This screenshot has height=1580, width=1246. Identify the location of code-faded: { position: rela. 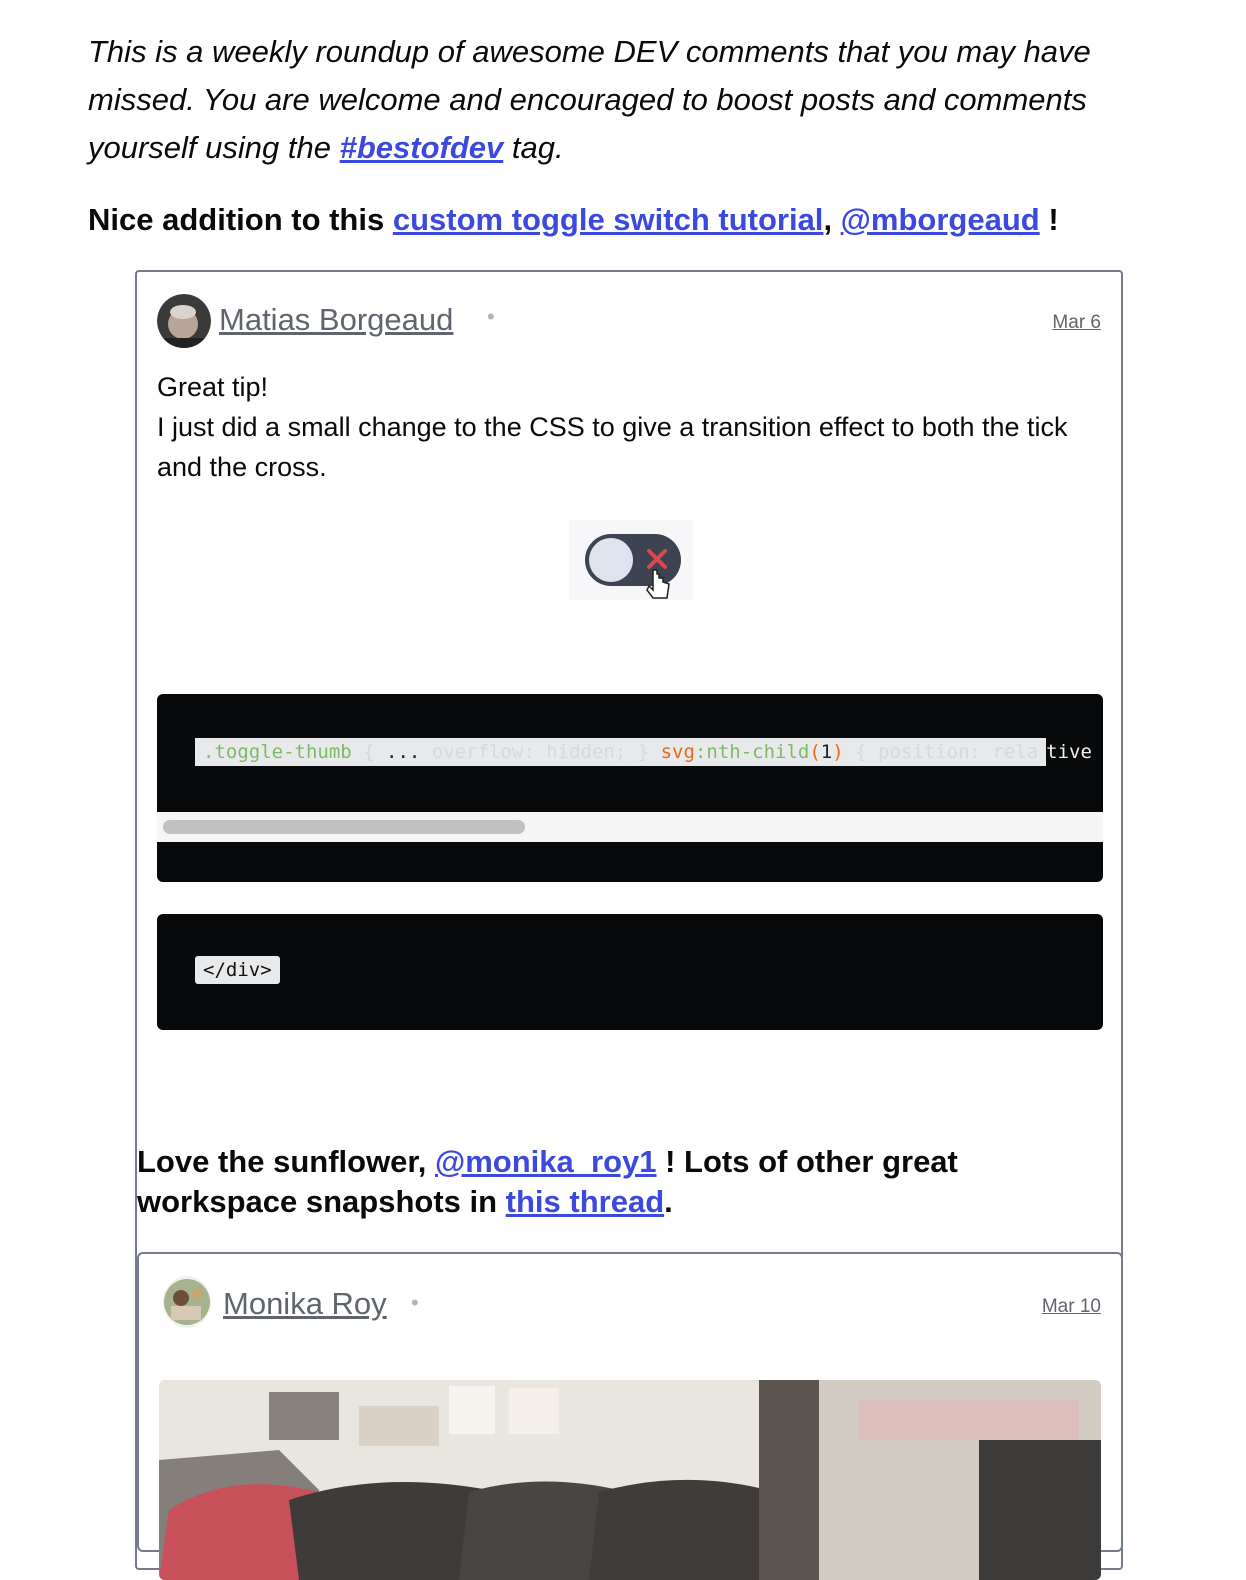
(941, 752).